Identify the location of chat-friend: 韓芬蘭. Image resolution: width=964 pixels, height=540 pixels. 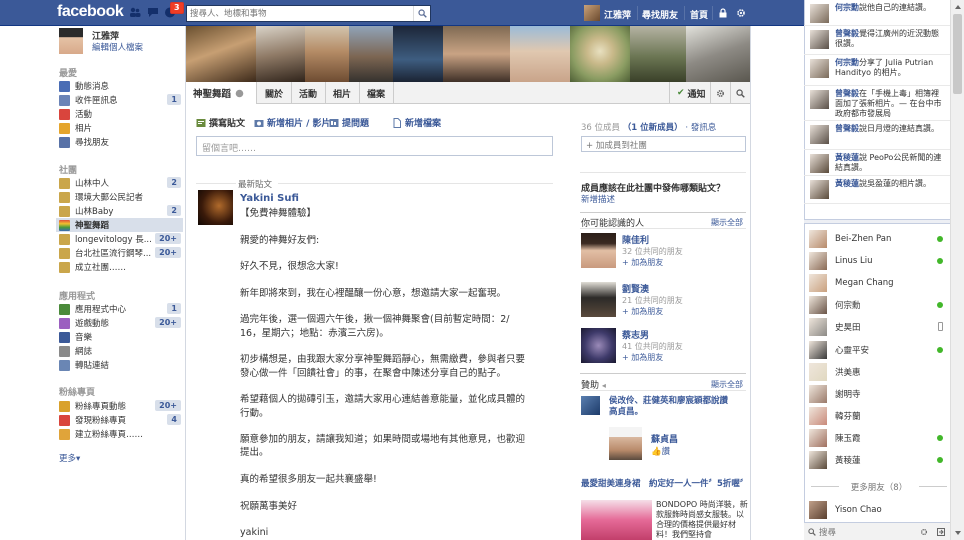
(879, 416).